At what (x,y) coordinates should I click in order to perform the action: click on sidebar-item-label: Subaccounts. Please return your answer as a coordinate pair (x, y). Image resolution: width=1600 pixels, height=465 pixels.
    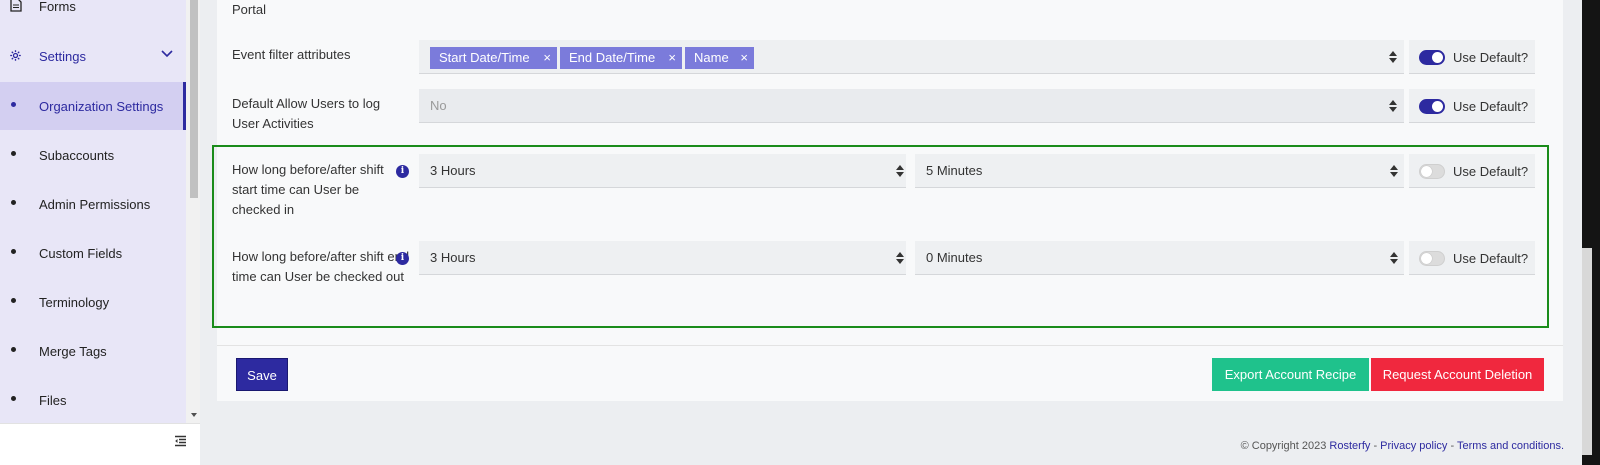
    Looking at the image, I should click on (77, 155).